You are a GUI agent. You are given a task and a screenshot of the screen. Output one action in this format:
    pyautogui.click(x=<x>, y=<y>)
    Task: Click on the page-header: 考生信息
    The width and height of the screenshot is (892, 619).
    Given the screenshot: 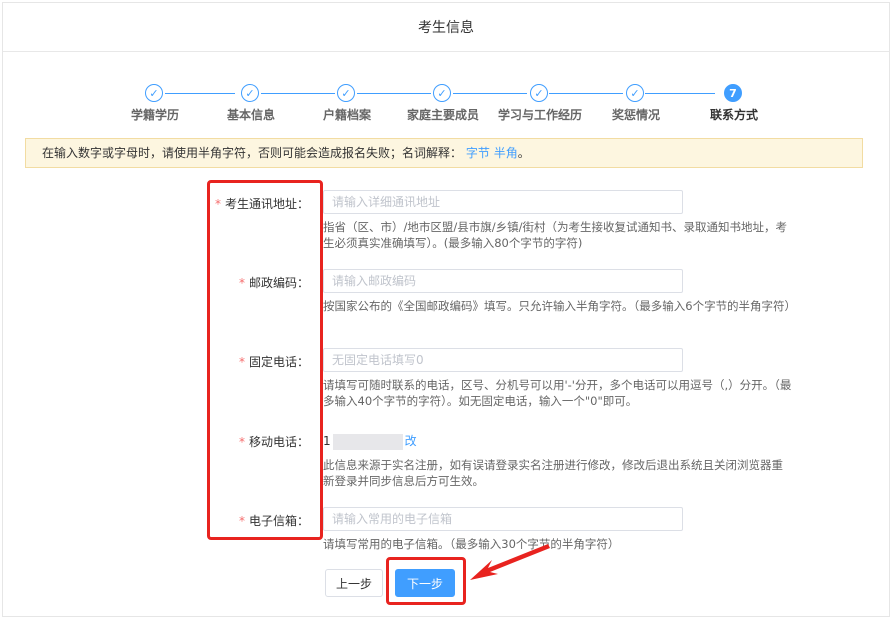 What is the action you would take?
    pyautogui.click(x=446, y=27)
    